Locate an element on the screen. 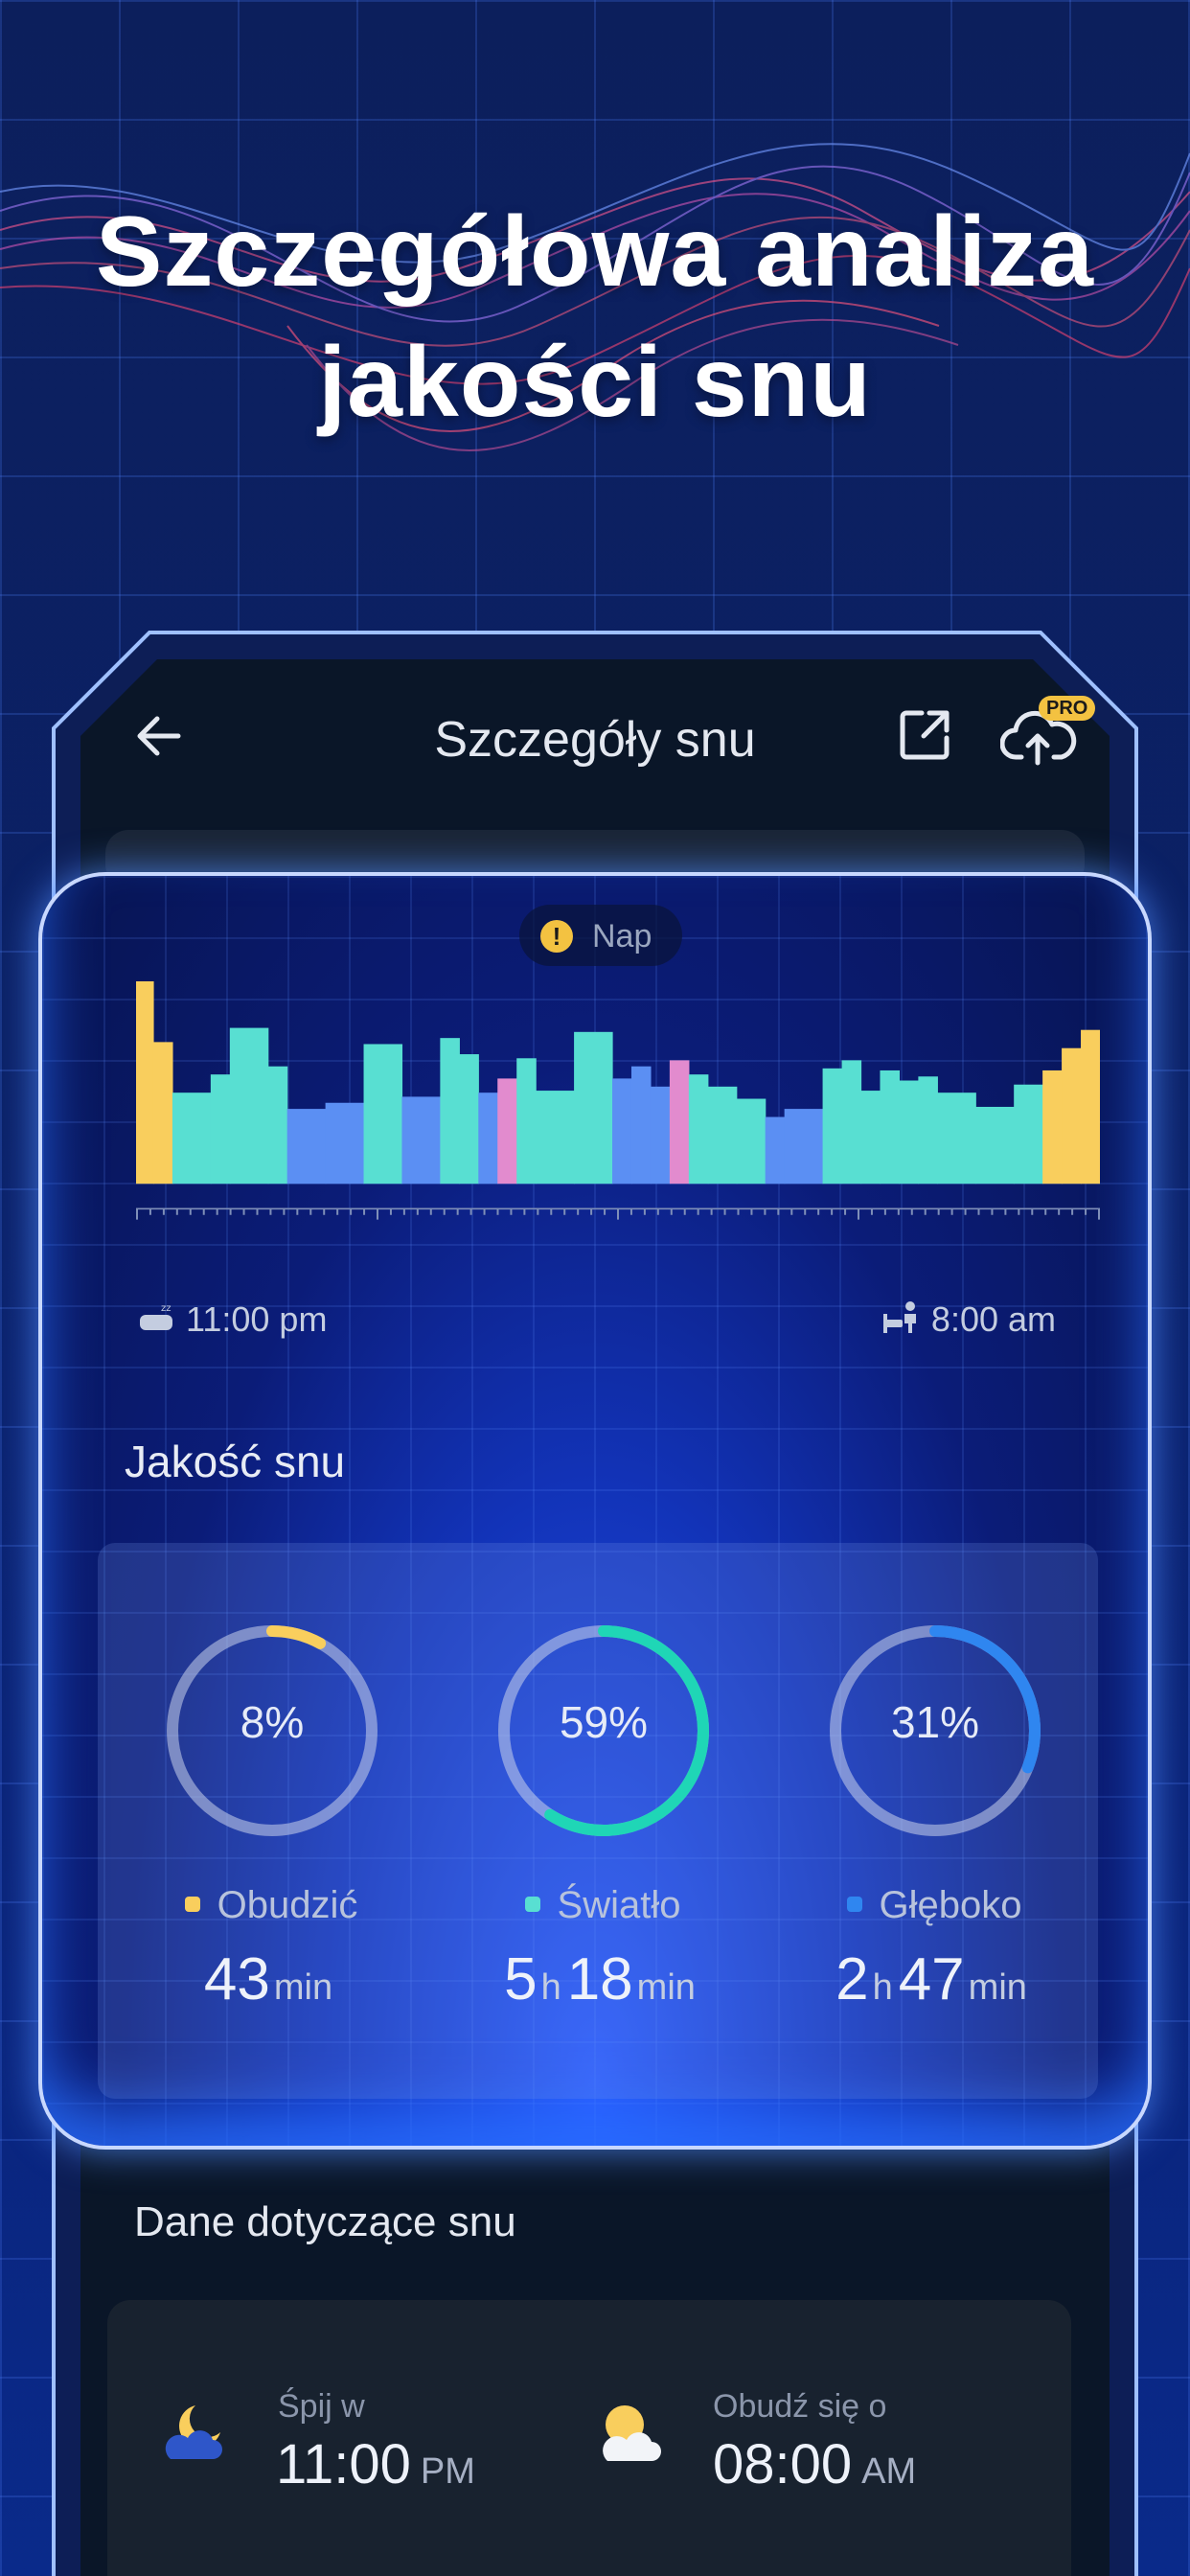  awake-dot is located at coordinates (192, 1905).